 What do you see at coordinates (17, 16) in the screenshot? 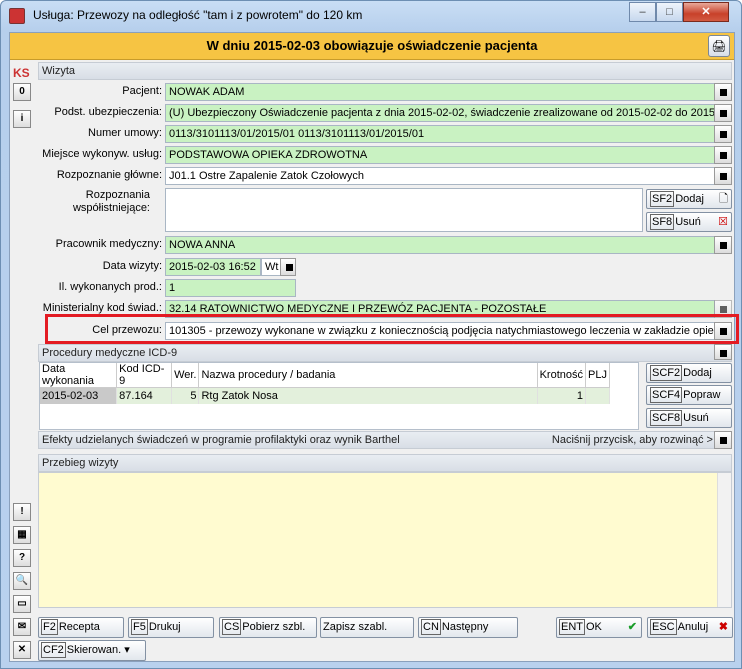
I see `app-icon` at bounding box center [17, 16].